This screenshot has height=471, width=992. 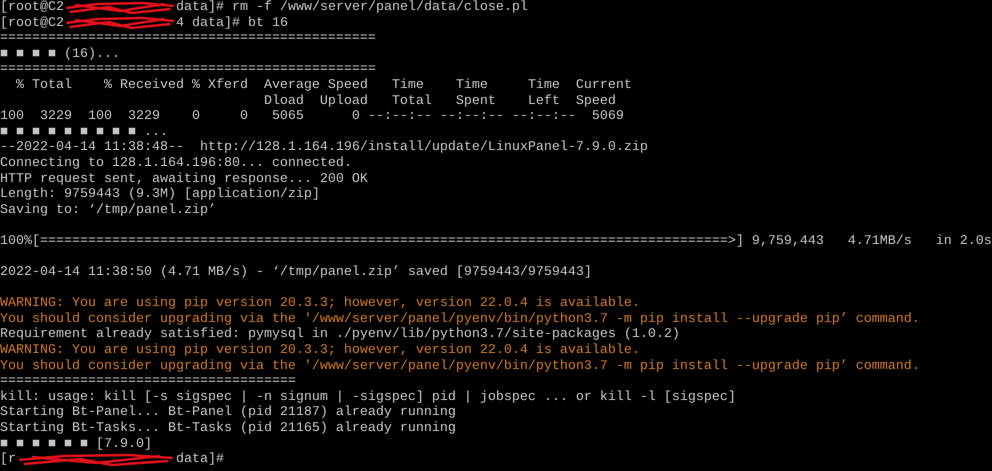 I want to click on terminal-line: =====================================, so click(x=148, y=382).